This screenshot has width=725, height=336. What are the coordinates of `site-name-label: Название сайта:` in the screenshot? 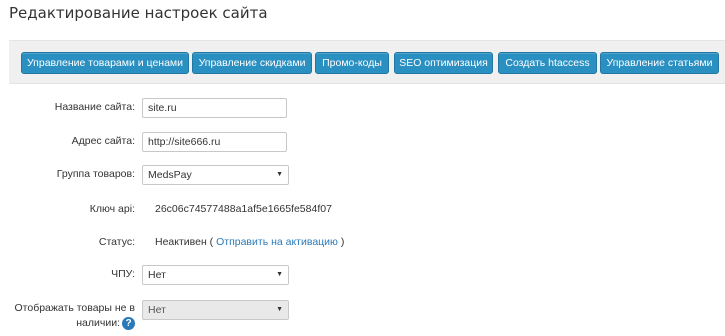 It's located at (94, 107).